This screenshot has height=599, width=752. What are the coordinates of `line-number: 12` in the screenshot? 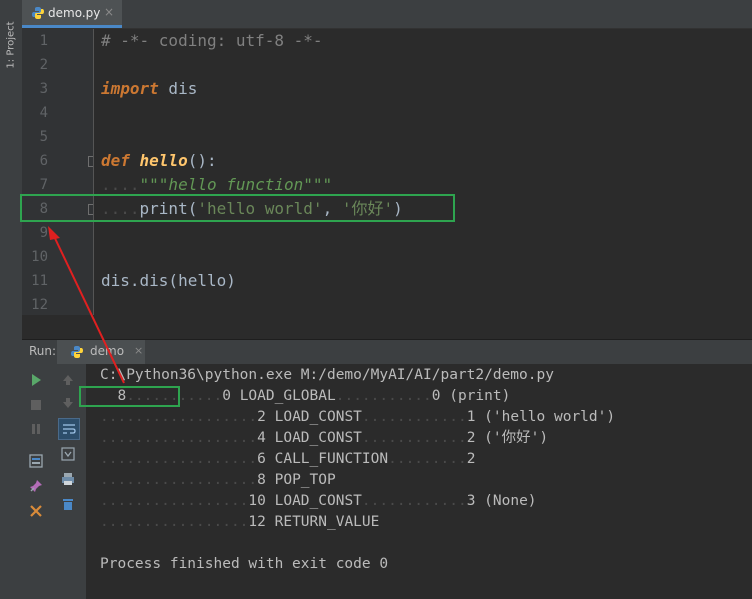 It's located at (39, 305).